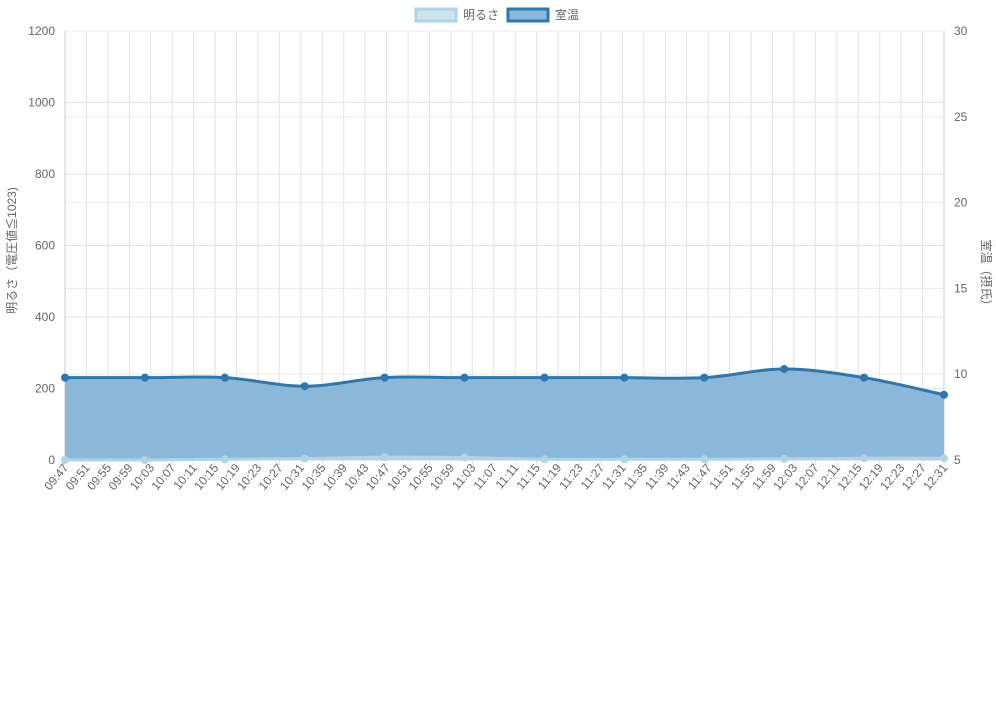 Image resolution: width=996 pixels, height=718 pixels. Describe the element at coordinates (41, 103) in the screenshot. I see `y-left-tick-label: 1000` at that location.